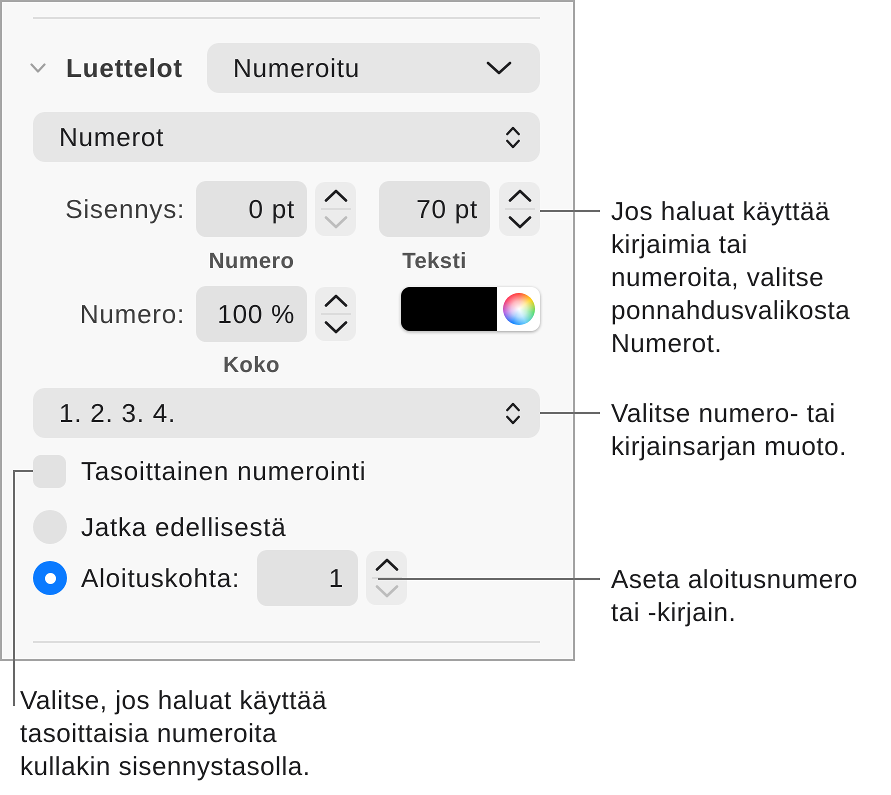 The height and width of the screenshot is (795, 891). I want to click on field-label: Sisennys:, so click(125, 209).